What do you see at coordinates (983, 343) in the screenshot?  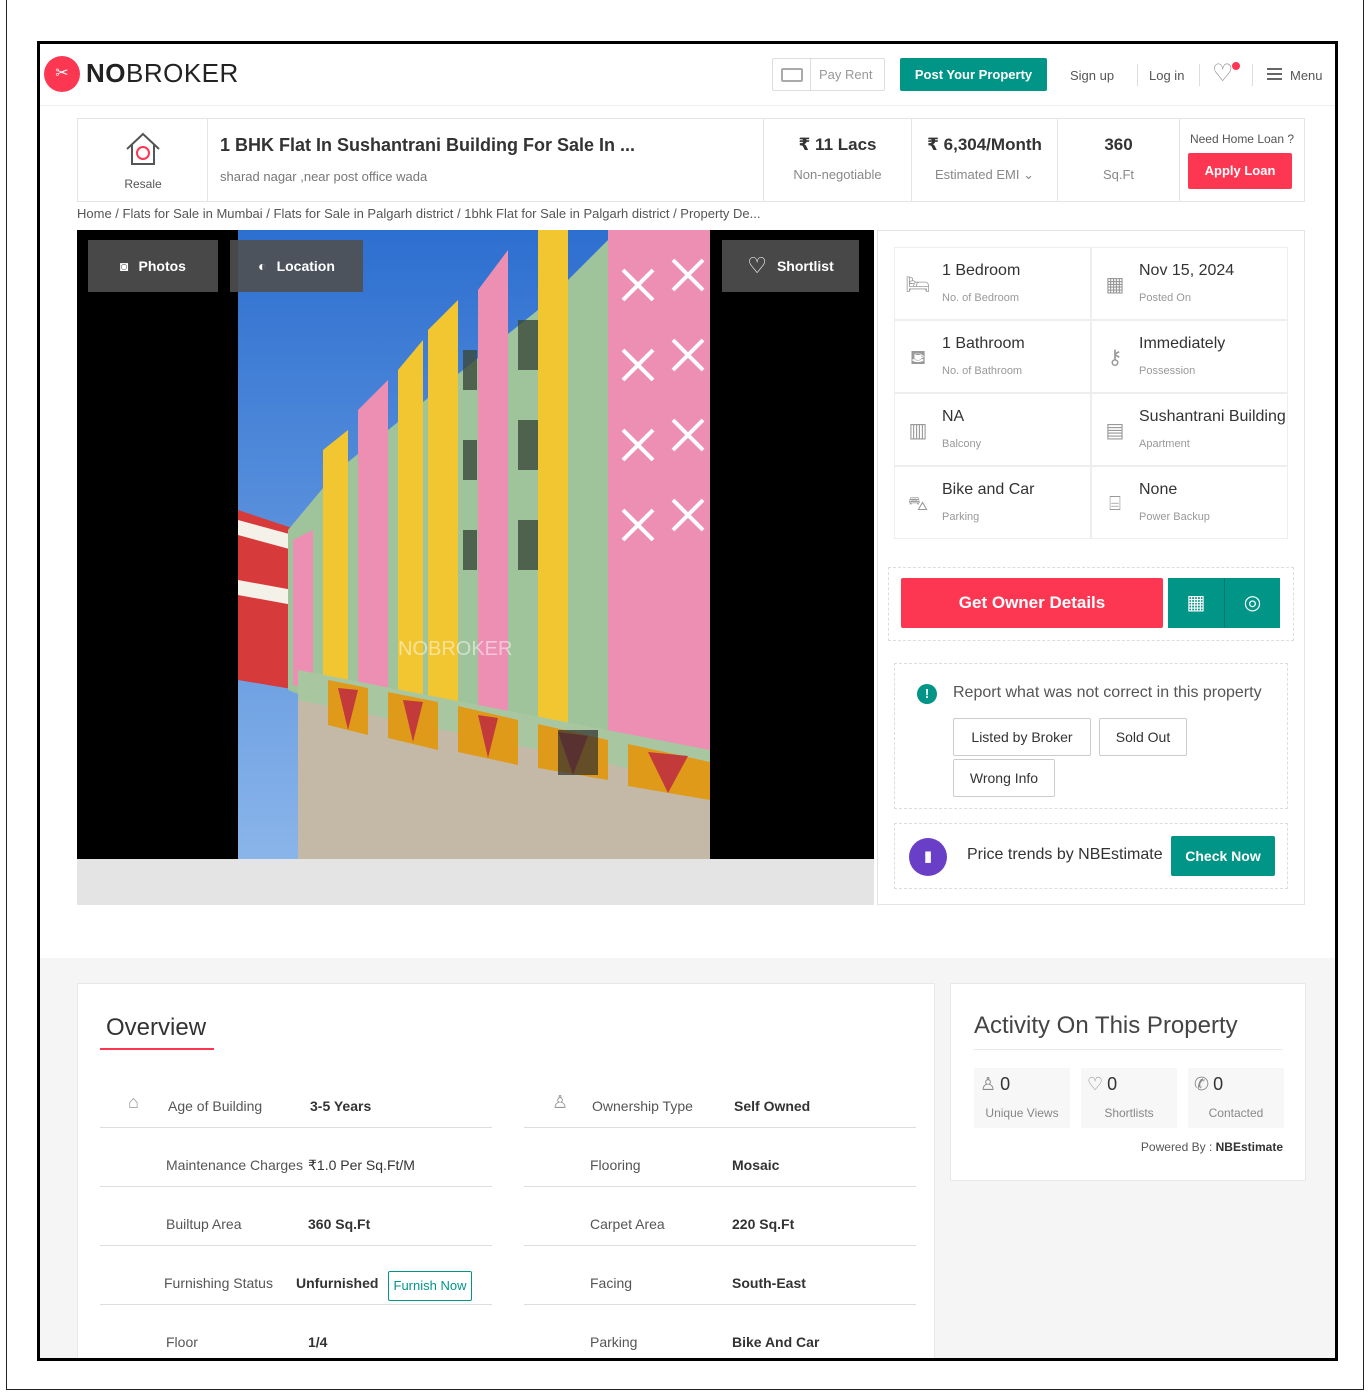 I see `detail-value: 1 Bathroom` at bounding box center [983, 343].